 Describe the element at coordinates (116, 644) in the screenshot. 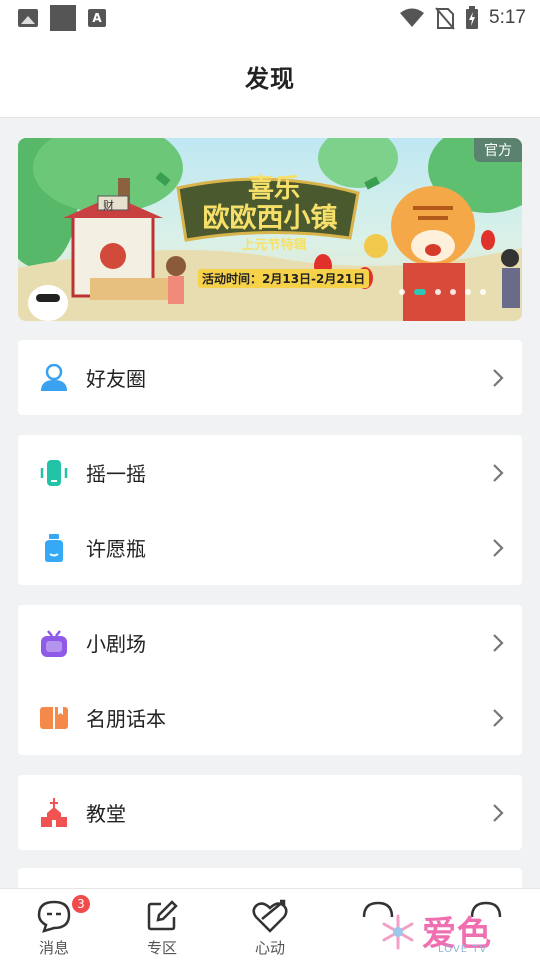

I see `menu-item-label: 小剧场` at that location.